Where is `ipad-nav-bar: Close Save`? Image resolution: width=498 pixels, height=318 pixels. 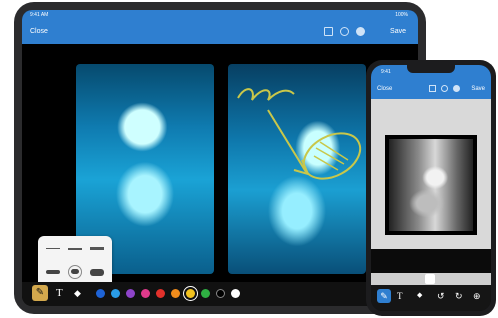 ipad-nav-bar: Close Save is located at coordinates (220, 32).